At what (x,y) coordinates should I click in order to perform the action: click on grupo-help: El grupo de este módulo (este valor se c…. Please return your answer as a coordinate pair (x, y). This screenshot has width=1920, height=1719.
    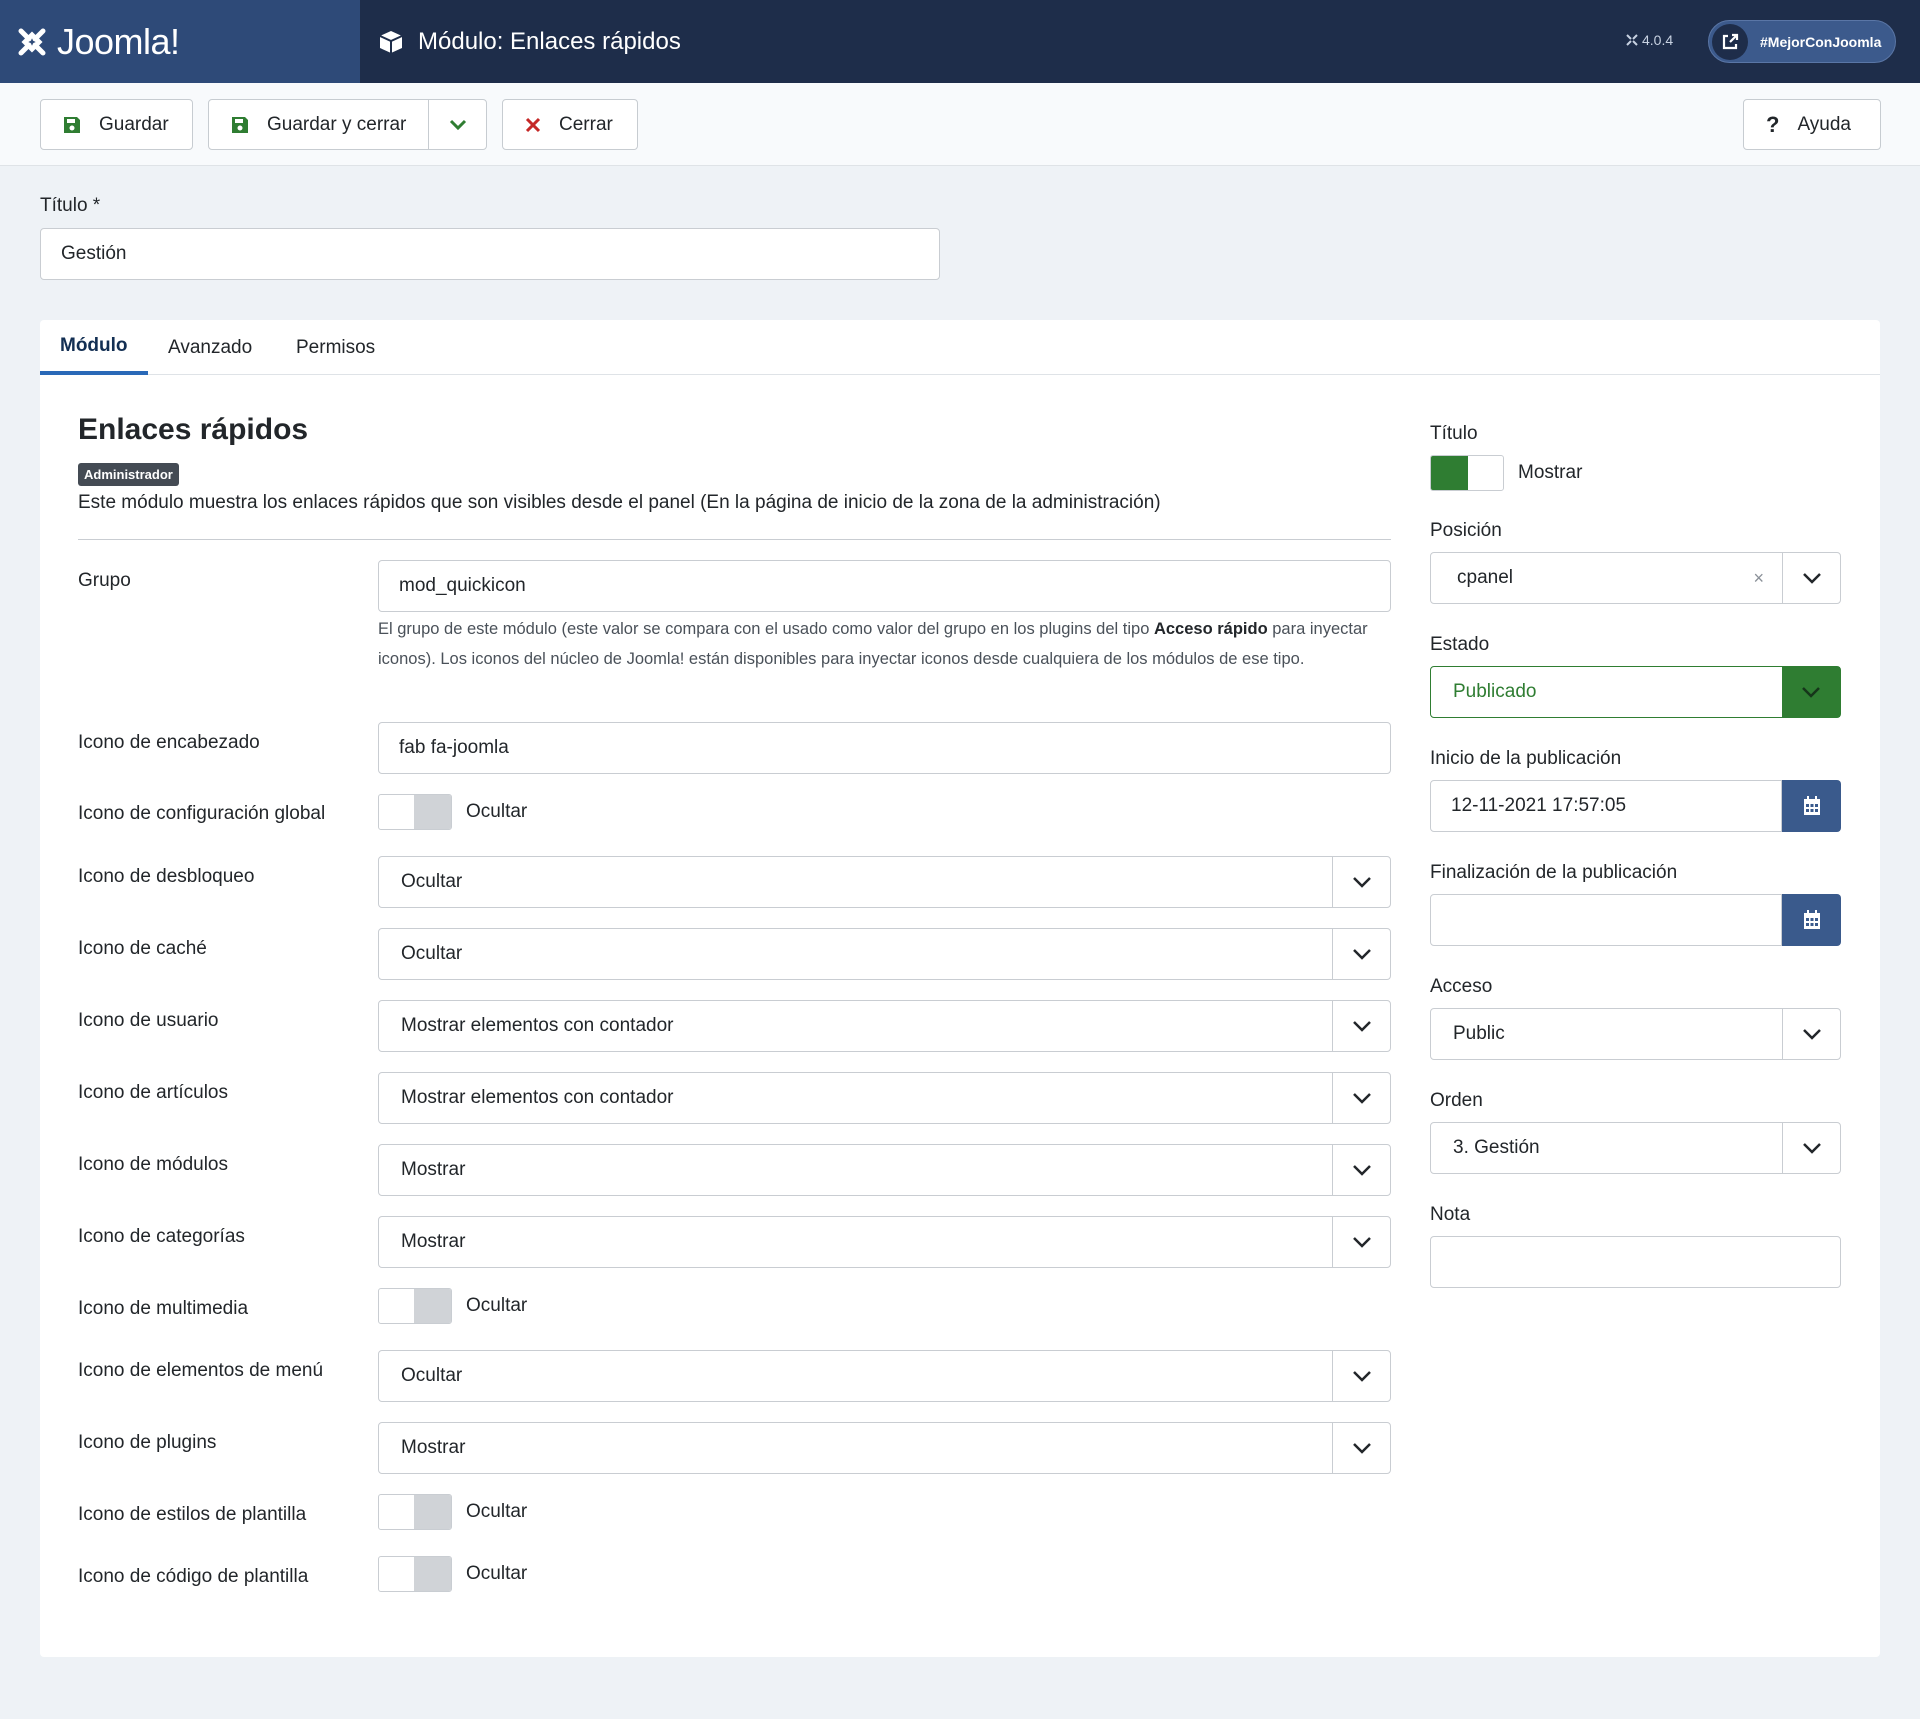
    Looking at the image, I should click on (885, 644).